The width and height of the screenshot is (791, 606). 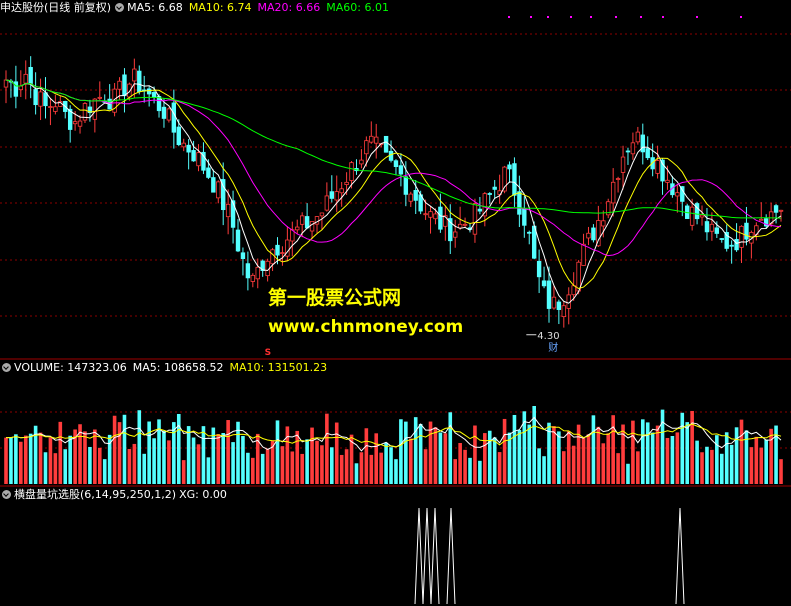 What do you see at coordinates (155, 7) in the screenshot?
I see `ma5-label: MA5: 6.68` at bounding box center [155, 7].